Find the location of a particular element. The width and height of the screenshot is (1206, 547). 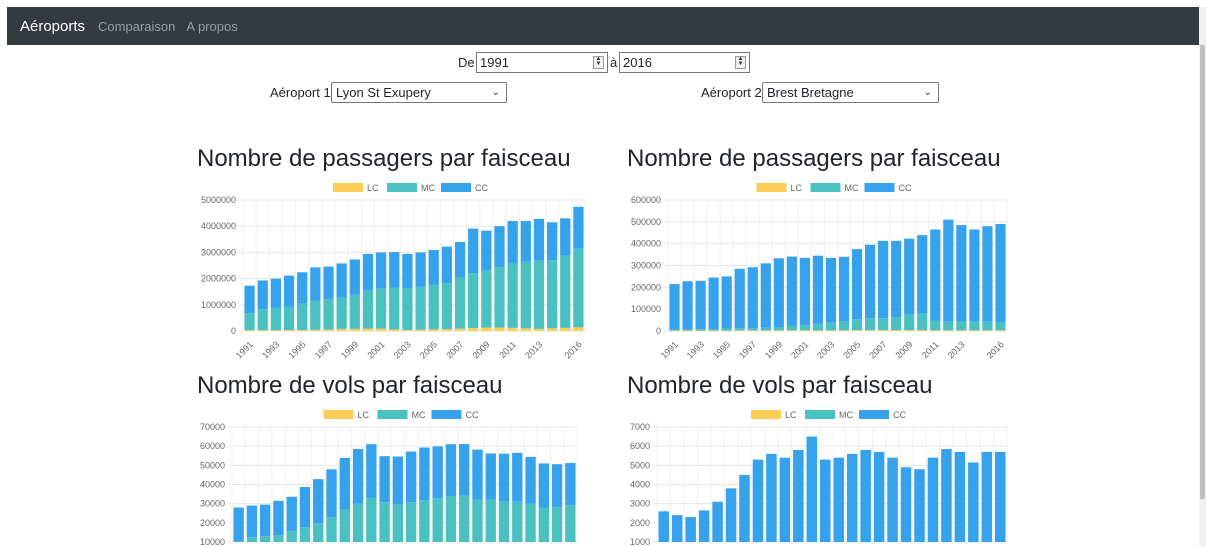

from-year-value: 1991 is located at coordinates (494, 62).